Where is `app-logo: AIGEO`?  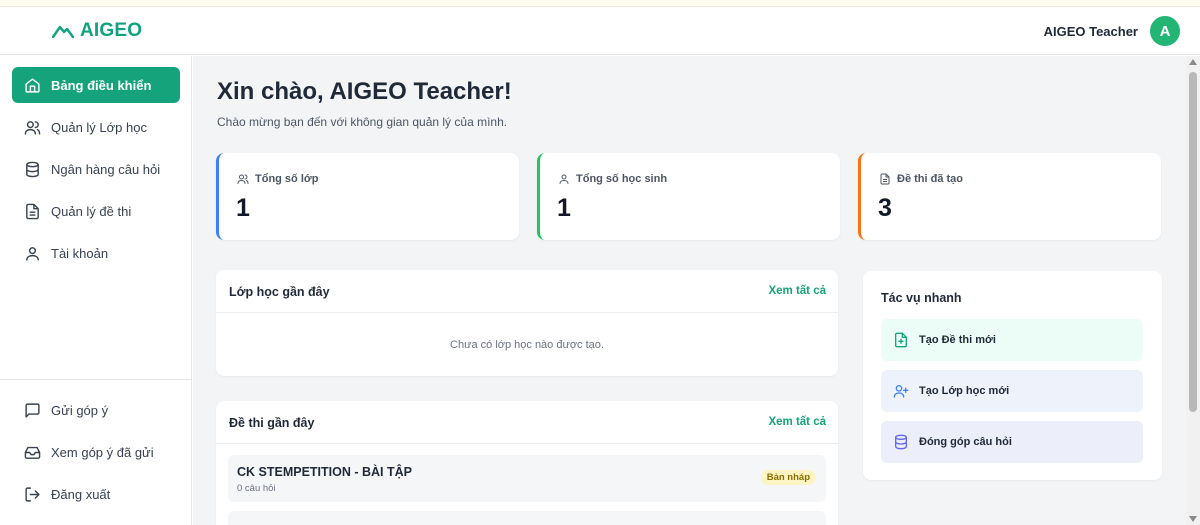 app-logo: AIGEO is located at coordinates (97, 31).